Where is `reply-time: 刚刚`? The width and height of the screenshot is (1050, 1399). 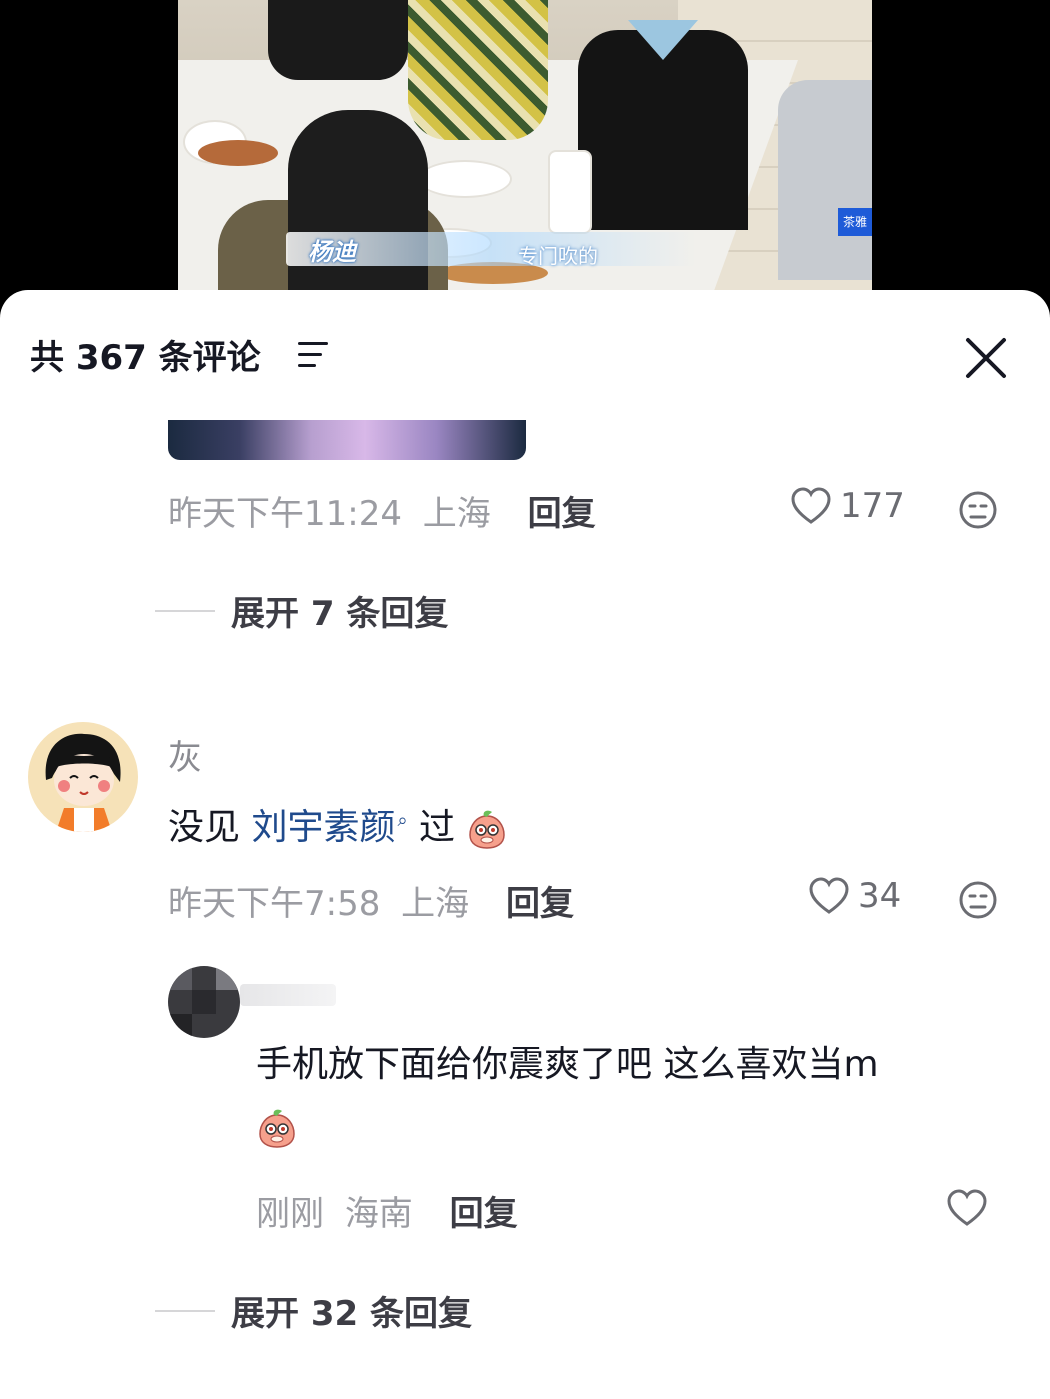 reply-time: 刚刚 is located at coordinates (290, 1214).